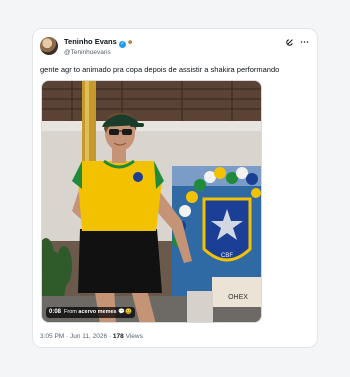 The image size is (350, 377). I want to click on svg-text: CBF, so click(227, 256).